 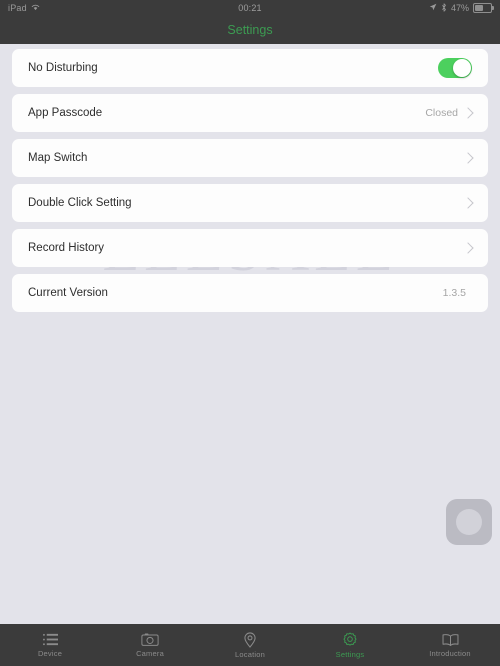 What do you see at coordinates (450, 653) in the screenshot?
I see `tab-label: Introduction` at bounding box center [450, 653].